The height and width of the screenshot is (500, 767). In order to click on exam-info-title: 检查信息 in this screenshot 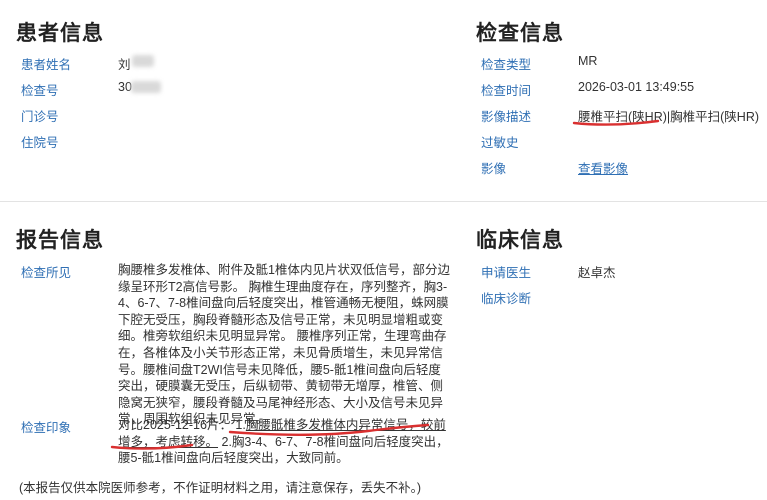, I will do `click(520, 33)`.